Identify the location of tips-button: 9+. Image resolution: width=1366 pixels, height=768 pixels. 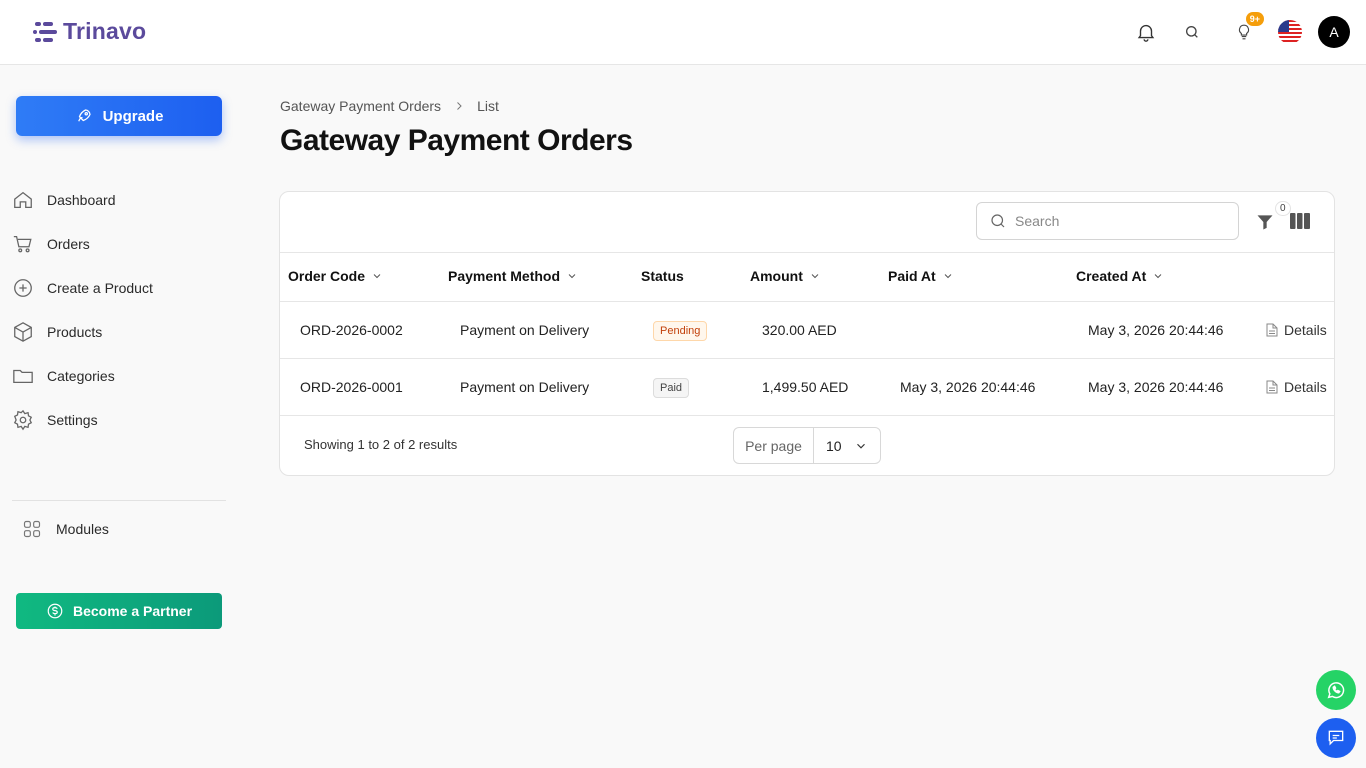
(1247, 29).